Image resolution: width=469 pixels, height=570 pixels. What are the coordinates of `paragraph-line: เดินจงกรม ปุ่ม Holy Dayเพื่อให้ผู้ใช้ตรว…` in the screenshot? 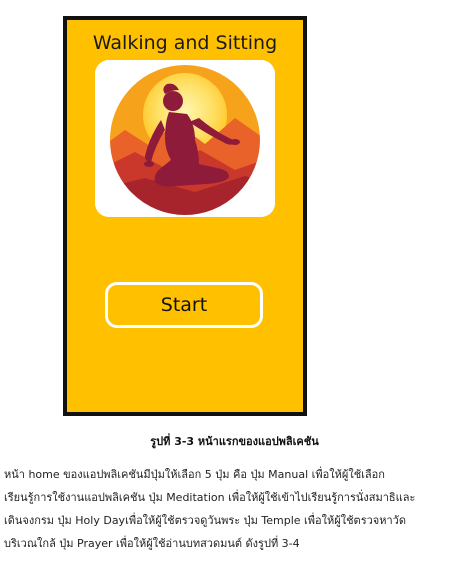 It's located at (205, 520).